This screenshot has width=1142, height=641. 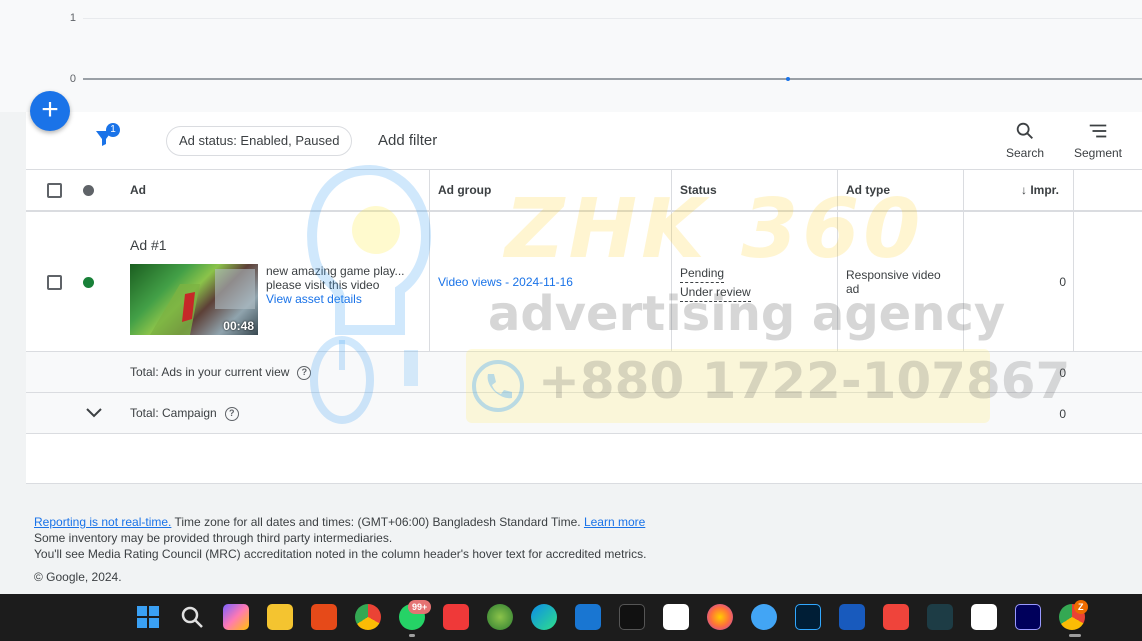 What do you see at coordinates (1045, 190) in the screenshot?
I see `column-header-impr-label: Impr.` at bounding box center [1045, 190].